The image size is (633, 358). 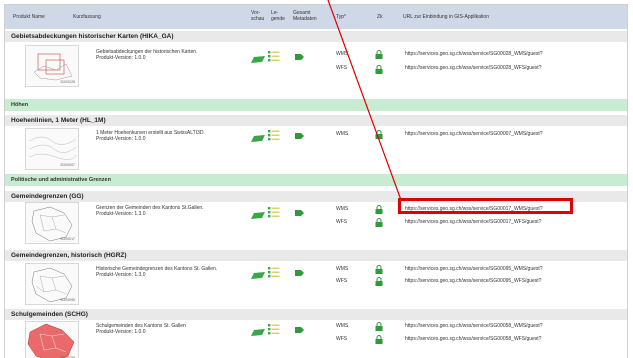 I want to click on product-title-hgrz: Gemeindegrenzen, historisch (HGRZ), so click(x=316, y=255).